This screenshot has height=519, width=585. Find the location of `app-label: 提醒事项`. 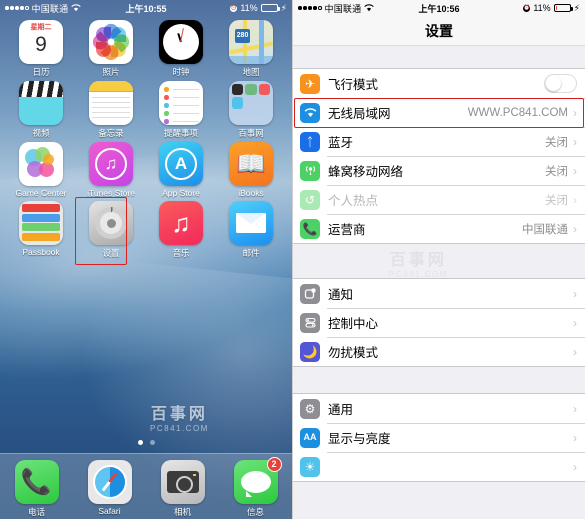

app-label: 提醒事项 is located at coordinates (180, 133).